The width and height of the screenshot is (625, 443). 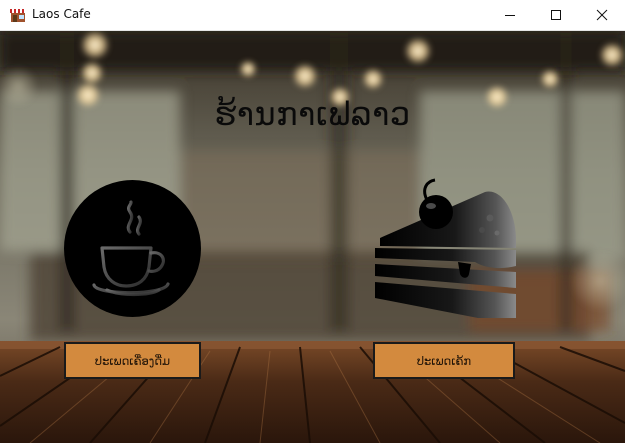 What do you see at coordinates (132, 360) in the screenshot?
I see `drinks-category-button: ປະເພດເຄື່ອງດື່ມ` at bounding box center [132, 360].